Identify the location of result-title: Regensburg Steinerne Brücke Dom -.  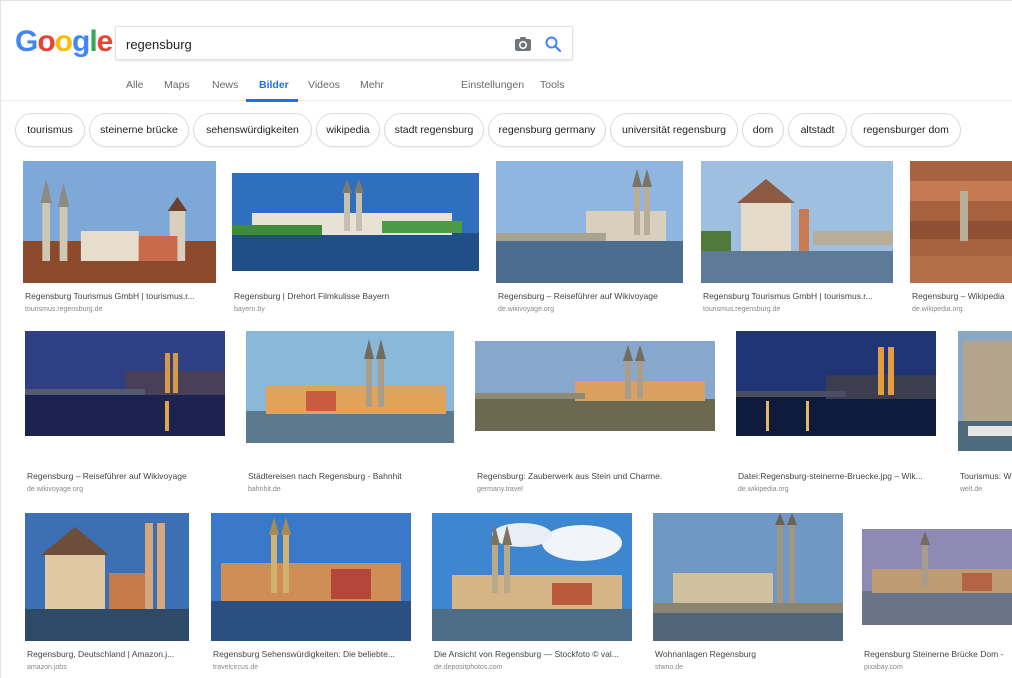
(933, 654).